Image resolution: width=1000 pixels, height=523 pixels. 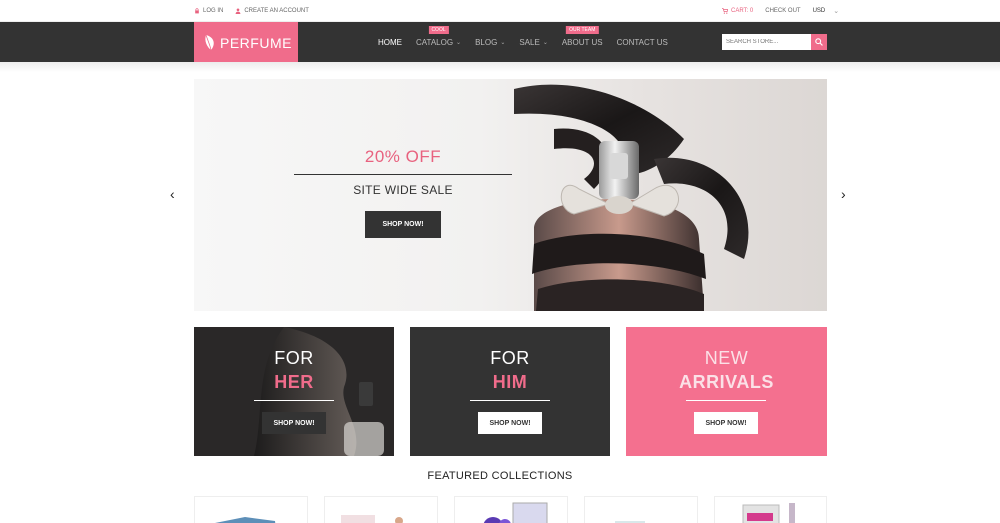 I want to click on nav-home-label: HOME, so click(x=390, y=42).